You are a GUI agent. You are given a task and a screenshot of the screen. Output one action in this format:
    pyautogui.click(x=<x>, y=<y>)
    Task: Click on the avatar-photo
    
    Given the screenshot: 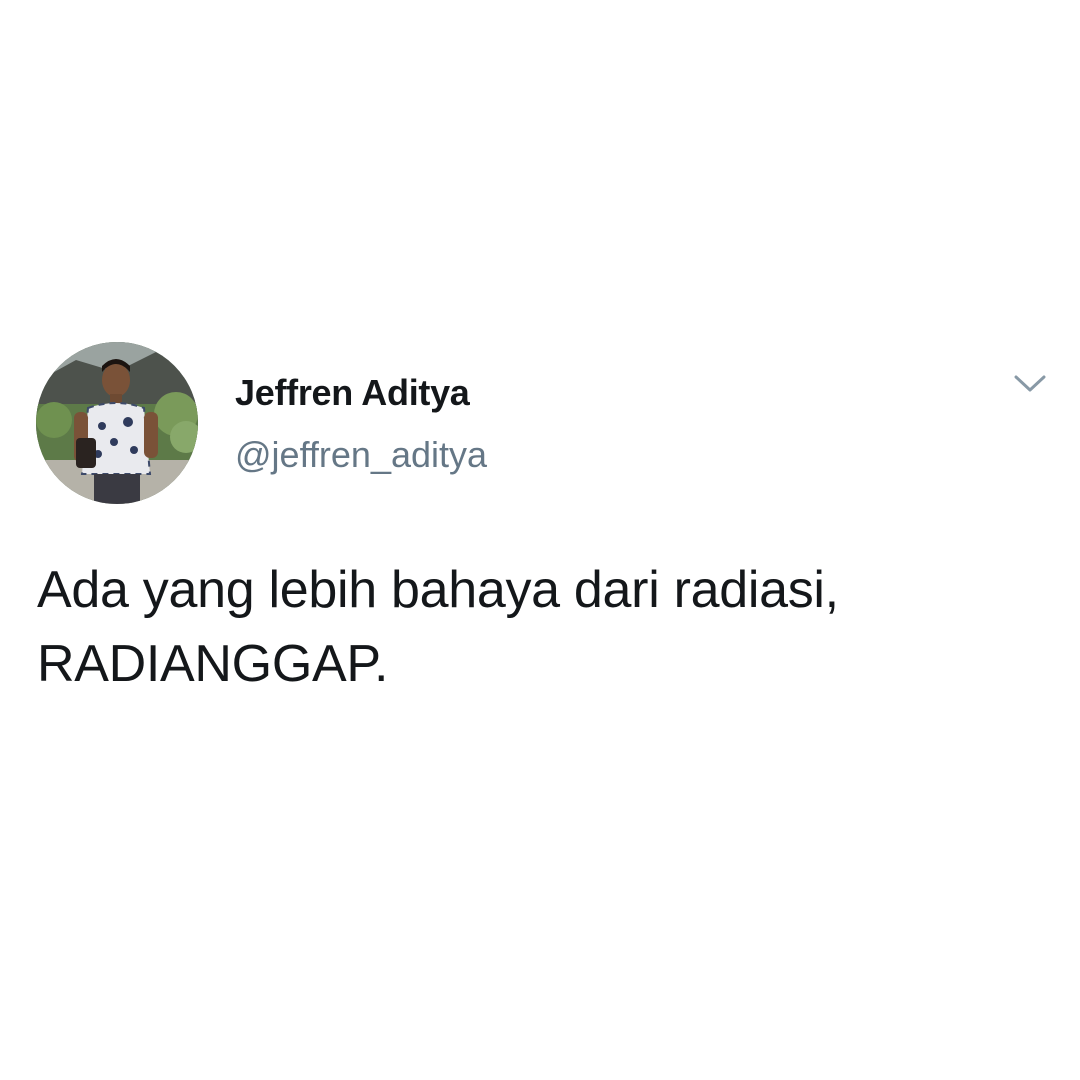 What is the action you would take?
    pyautogui.click(x=117, y=423)
    